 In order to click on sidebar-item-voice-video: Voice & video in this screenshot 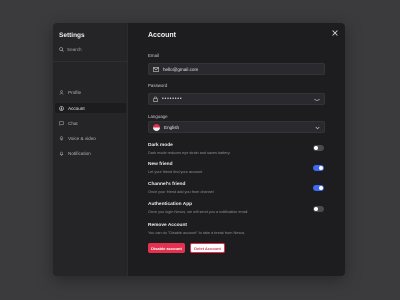, I will do `click(90, 138)`.